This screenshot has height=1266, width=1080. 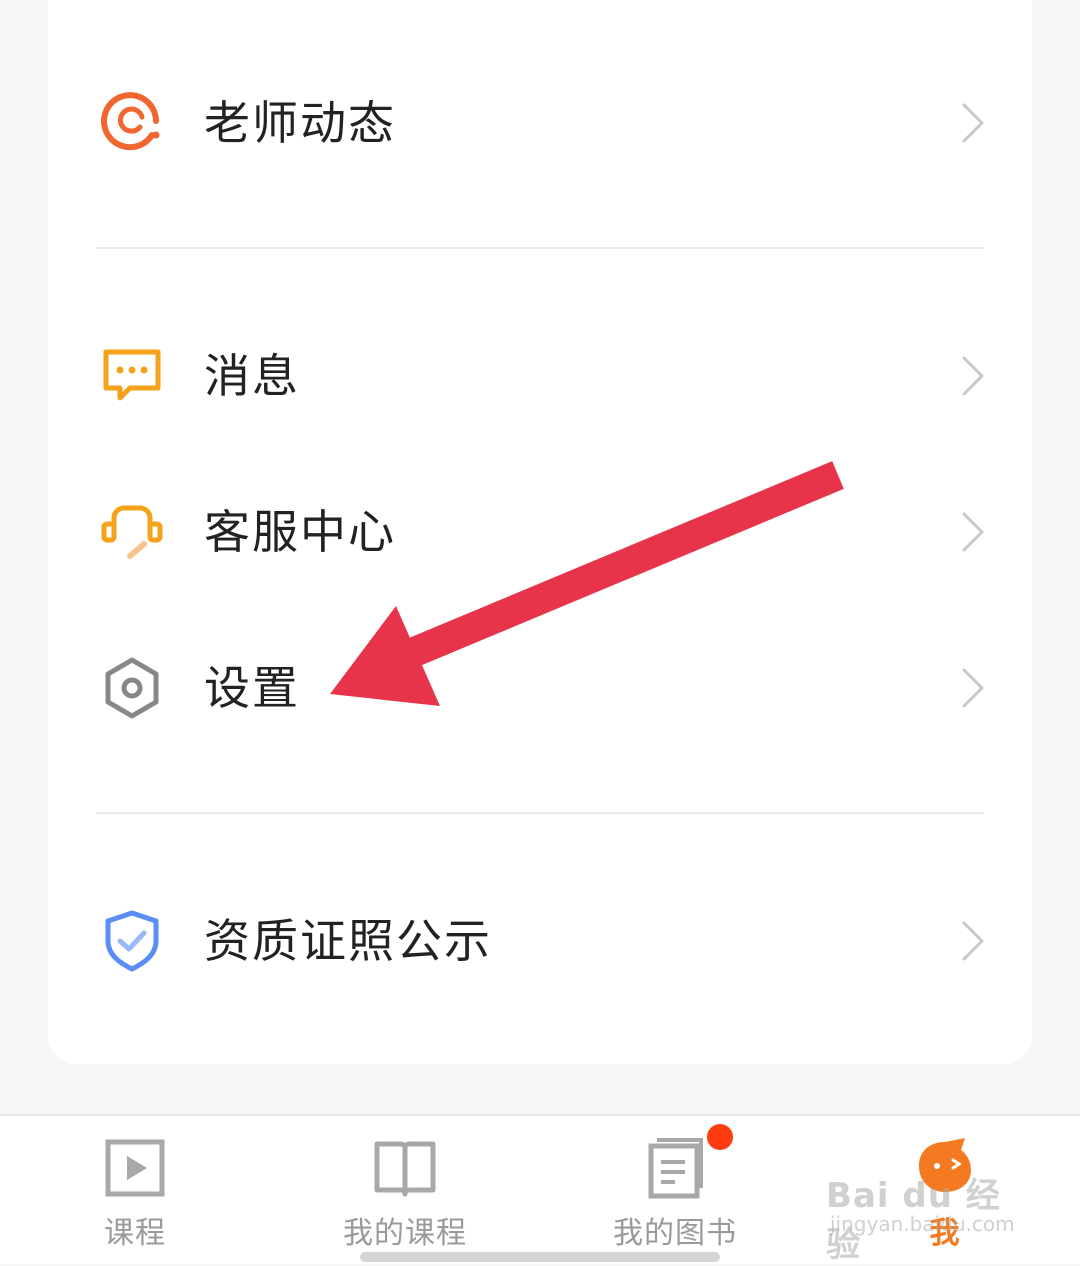 What do you see at coordinates (587, 583) in the screenshot?
I see `annotation-arrow` at bounding box center [587, 583].